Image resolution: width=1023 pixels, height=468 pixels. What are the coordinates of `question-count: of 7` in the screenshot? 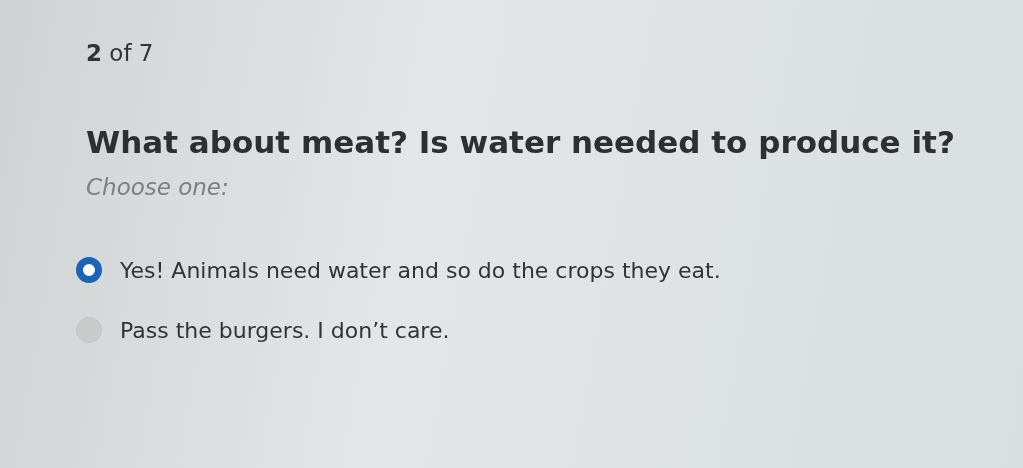 It's located at (131, 53).